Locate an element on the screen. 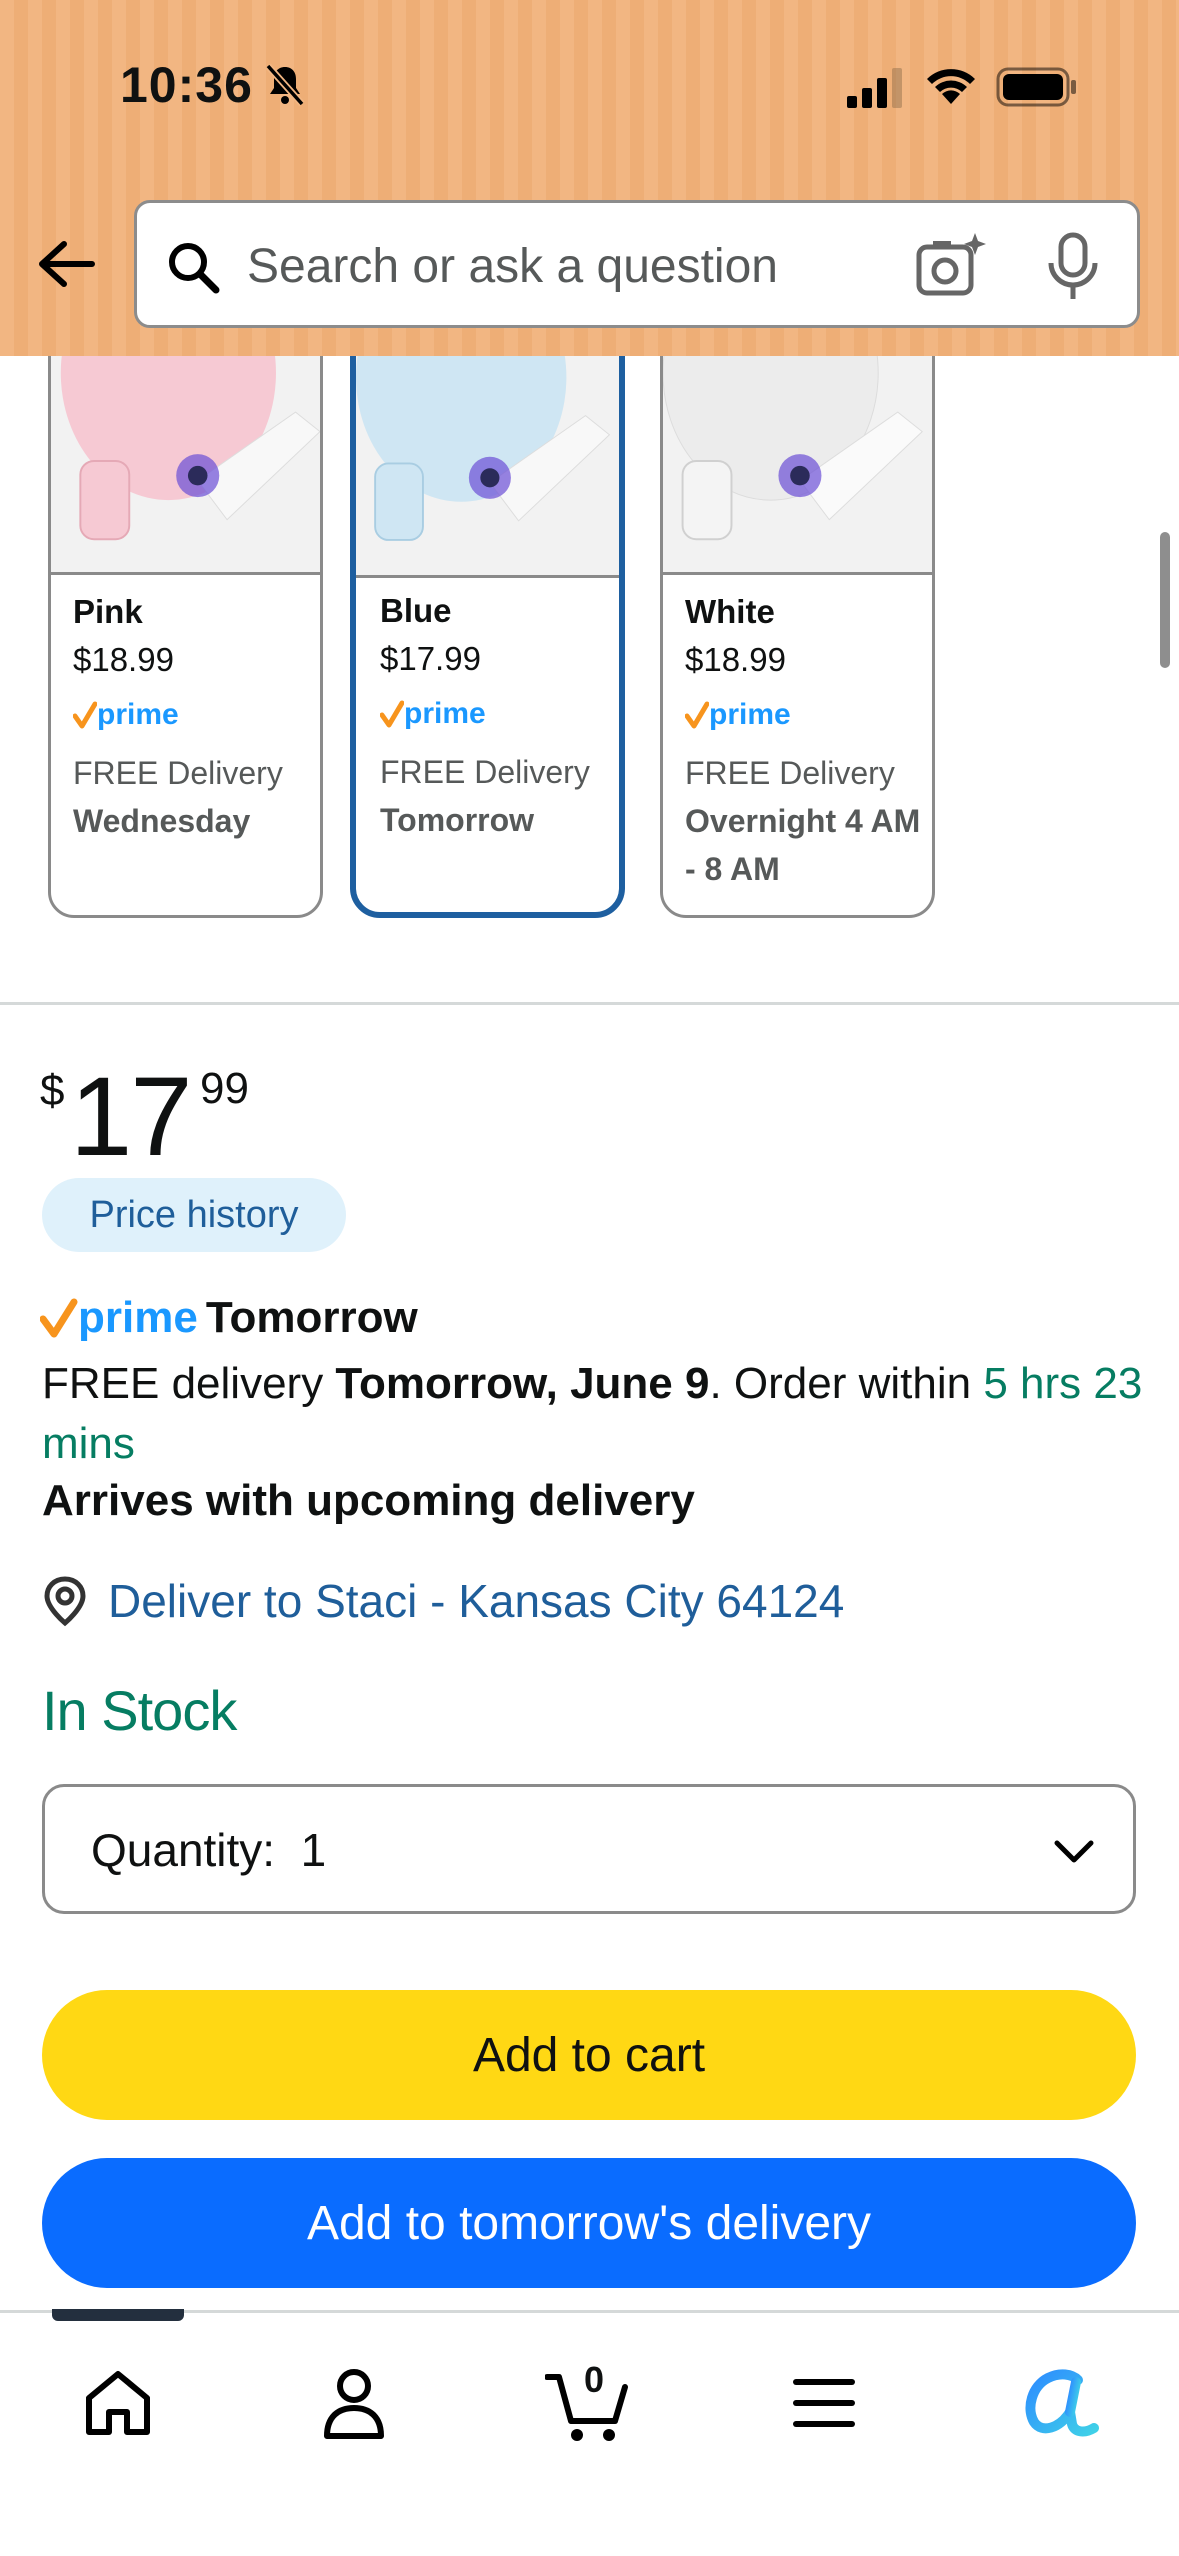  prime-delivery-badge: prime Tomorrow is located at coordinates (229, 1318).